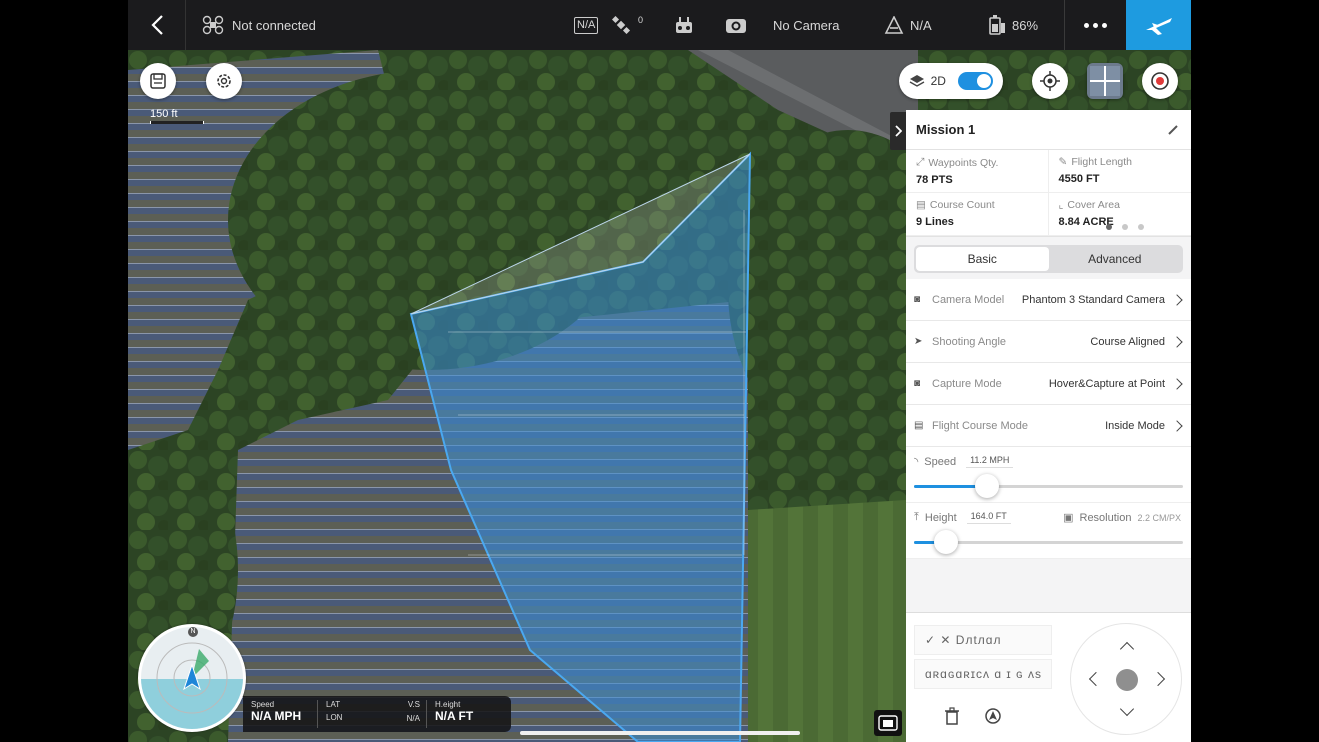 The height and width of the screenshot is (742, 1319). Describe the element at coordinates (448, 704) in the screenshot. I see `height-telemetry-label: H.eight` at that location.